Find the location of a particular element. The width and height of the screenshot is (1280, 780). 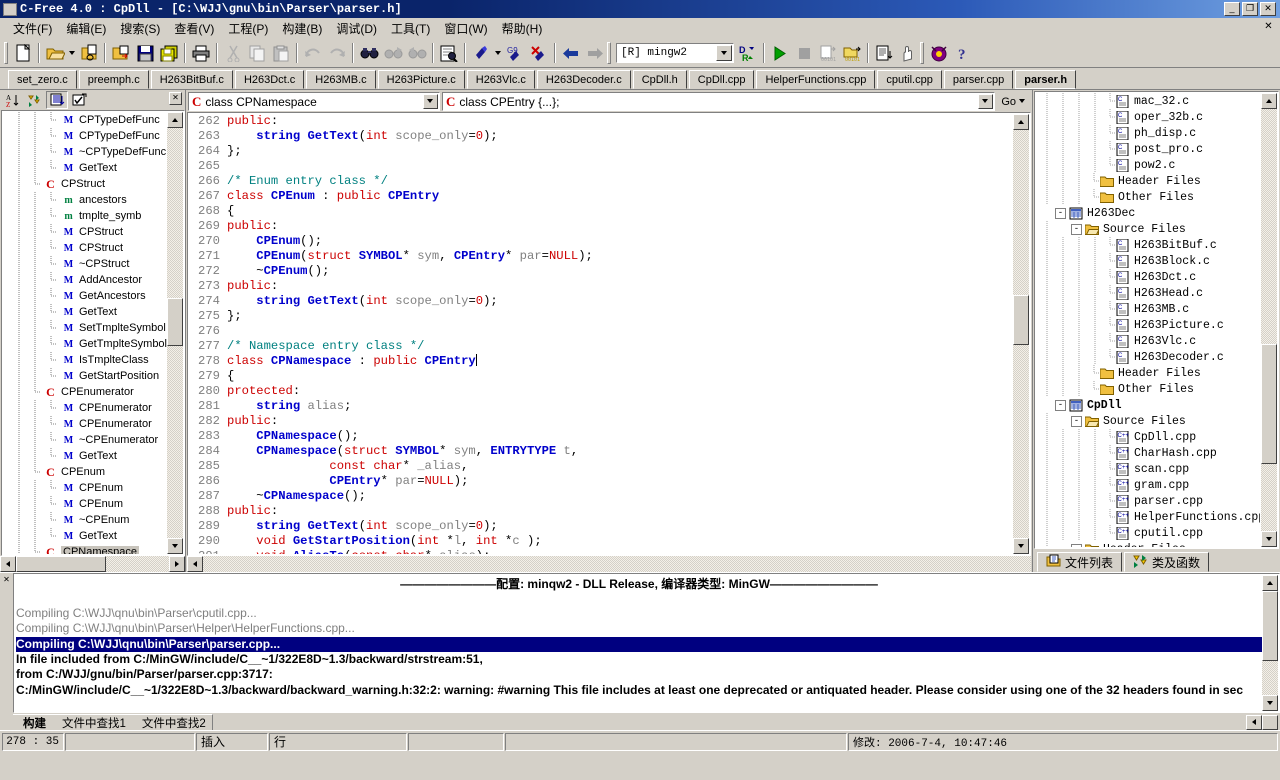

file-tab-parser-cpp: parser.cpp is located at coordinates (978, 79).